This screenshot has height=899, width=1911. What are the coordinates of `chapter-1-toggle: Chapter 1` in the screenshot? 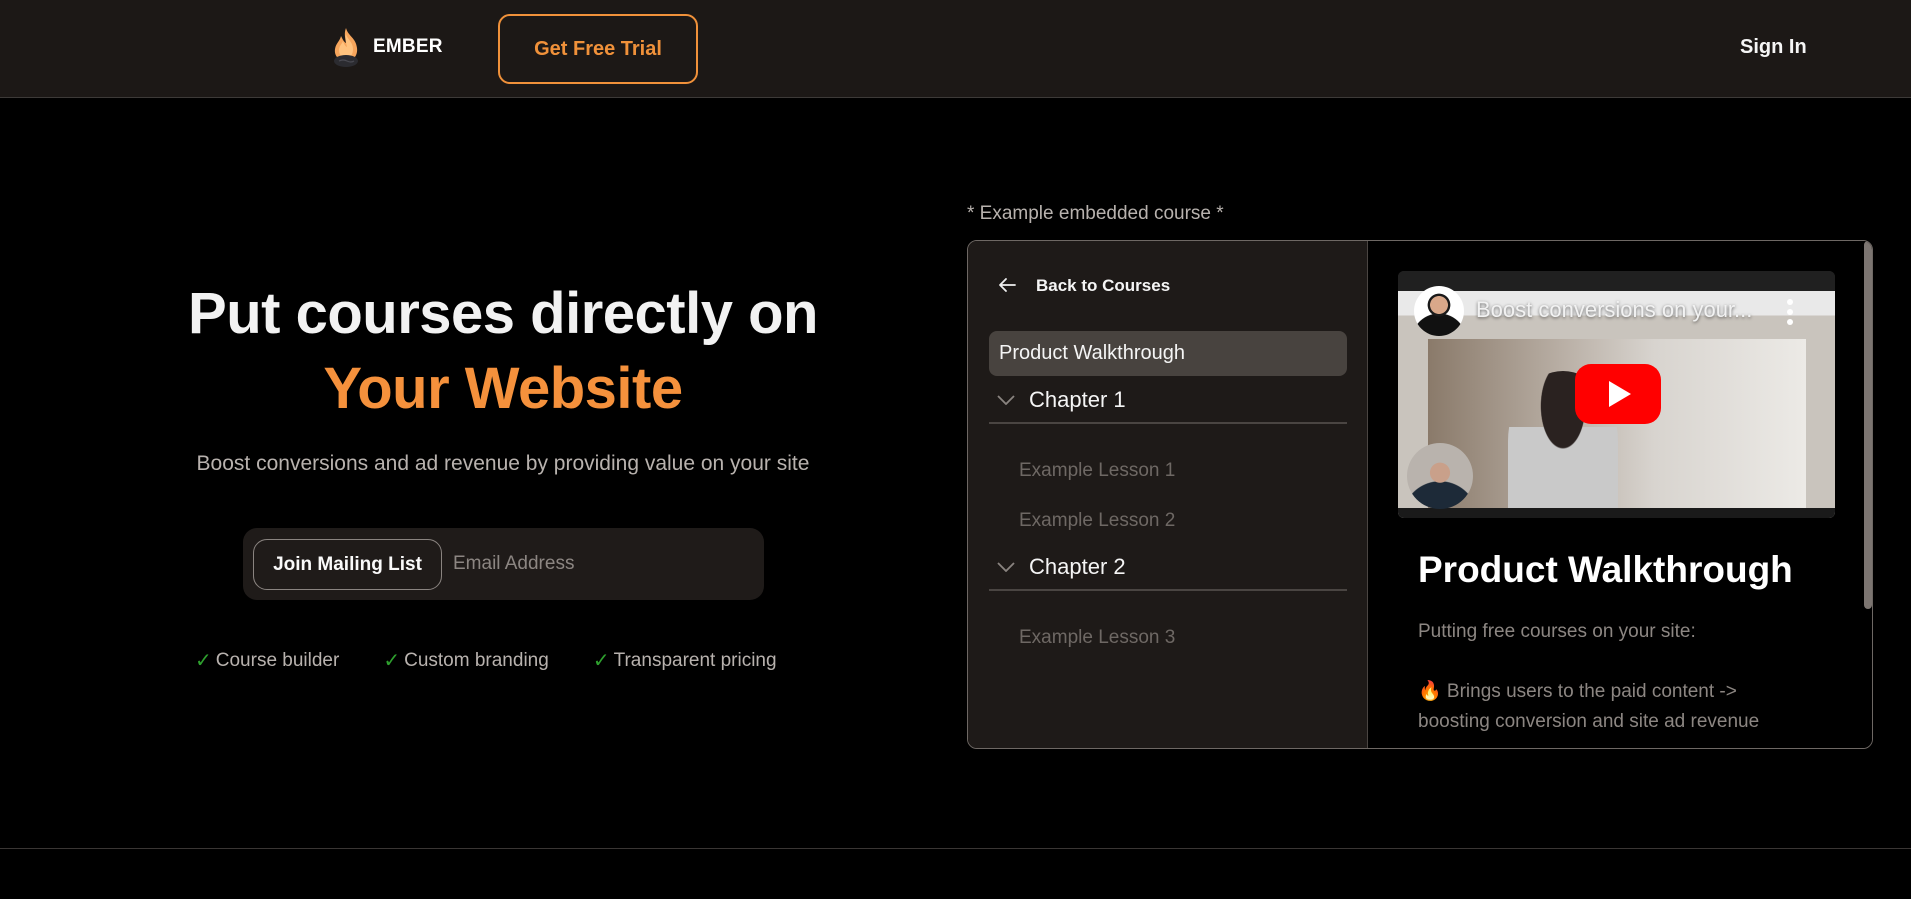 It's located at (1168, 400).